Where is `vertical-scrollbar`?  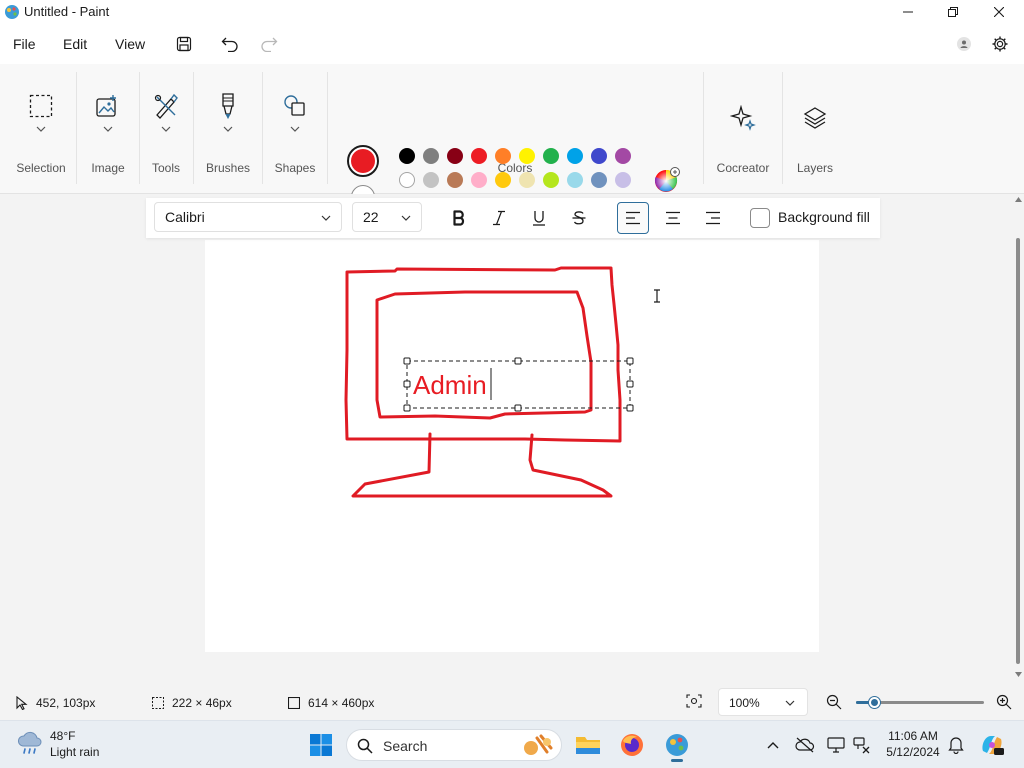 vertical-scrollbar is located at coordinates (1018, 439).